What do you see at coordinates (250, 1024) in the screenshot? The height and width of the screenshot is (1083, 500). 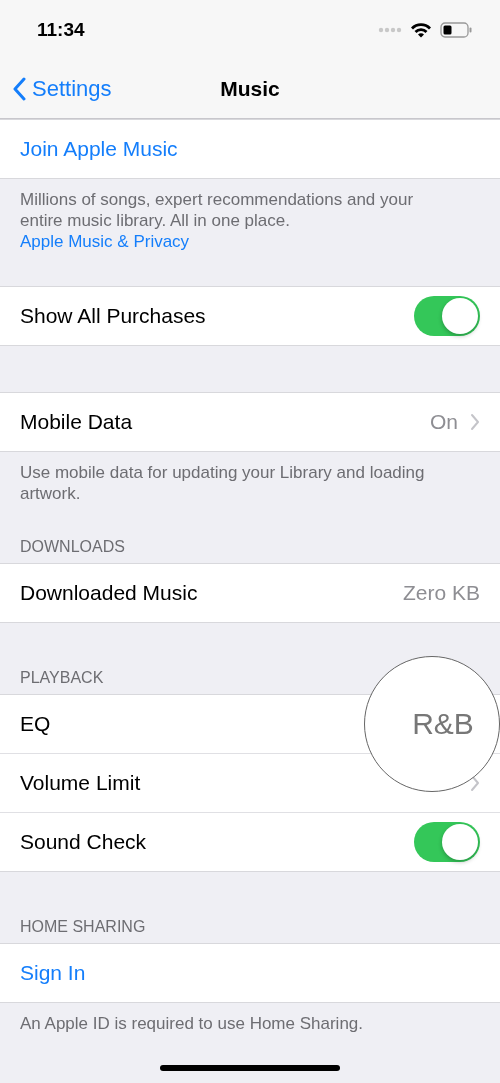 I see `section-footer: An Apple ID is required to use Home Sharing.` at bounding box center [250, 1024].